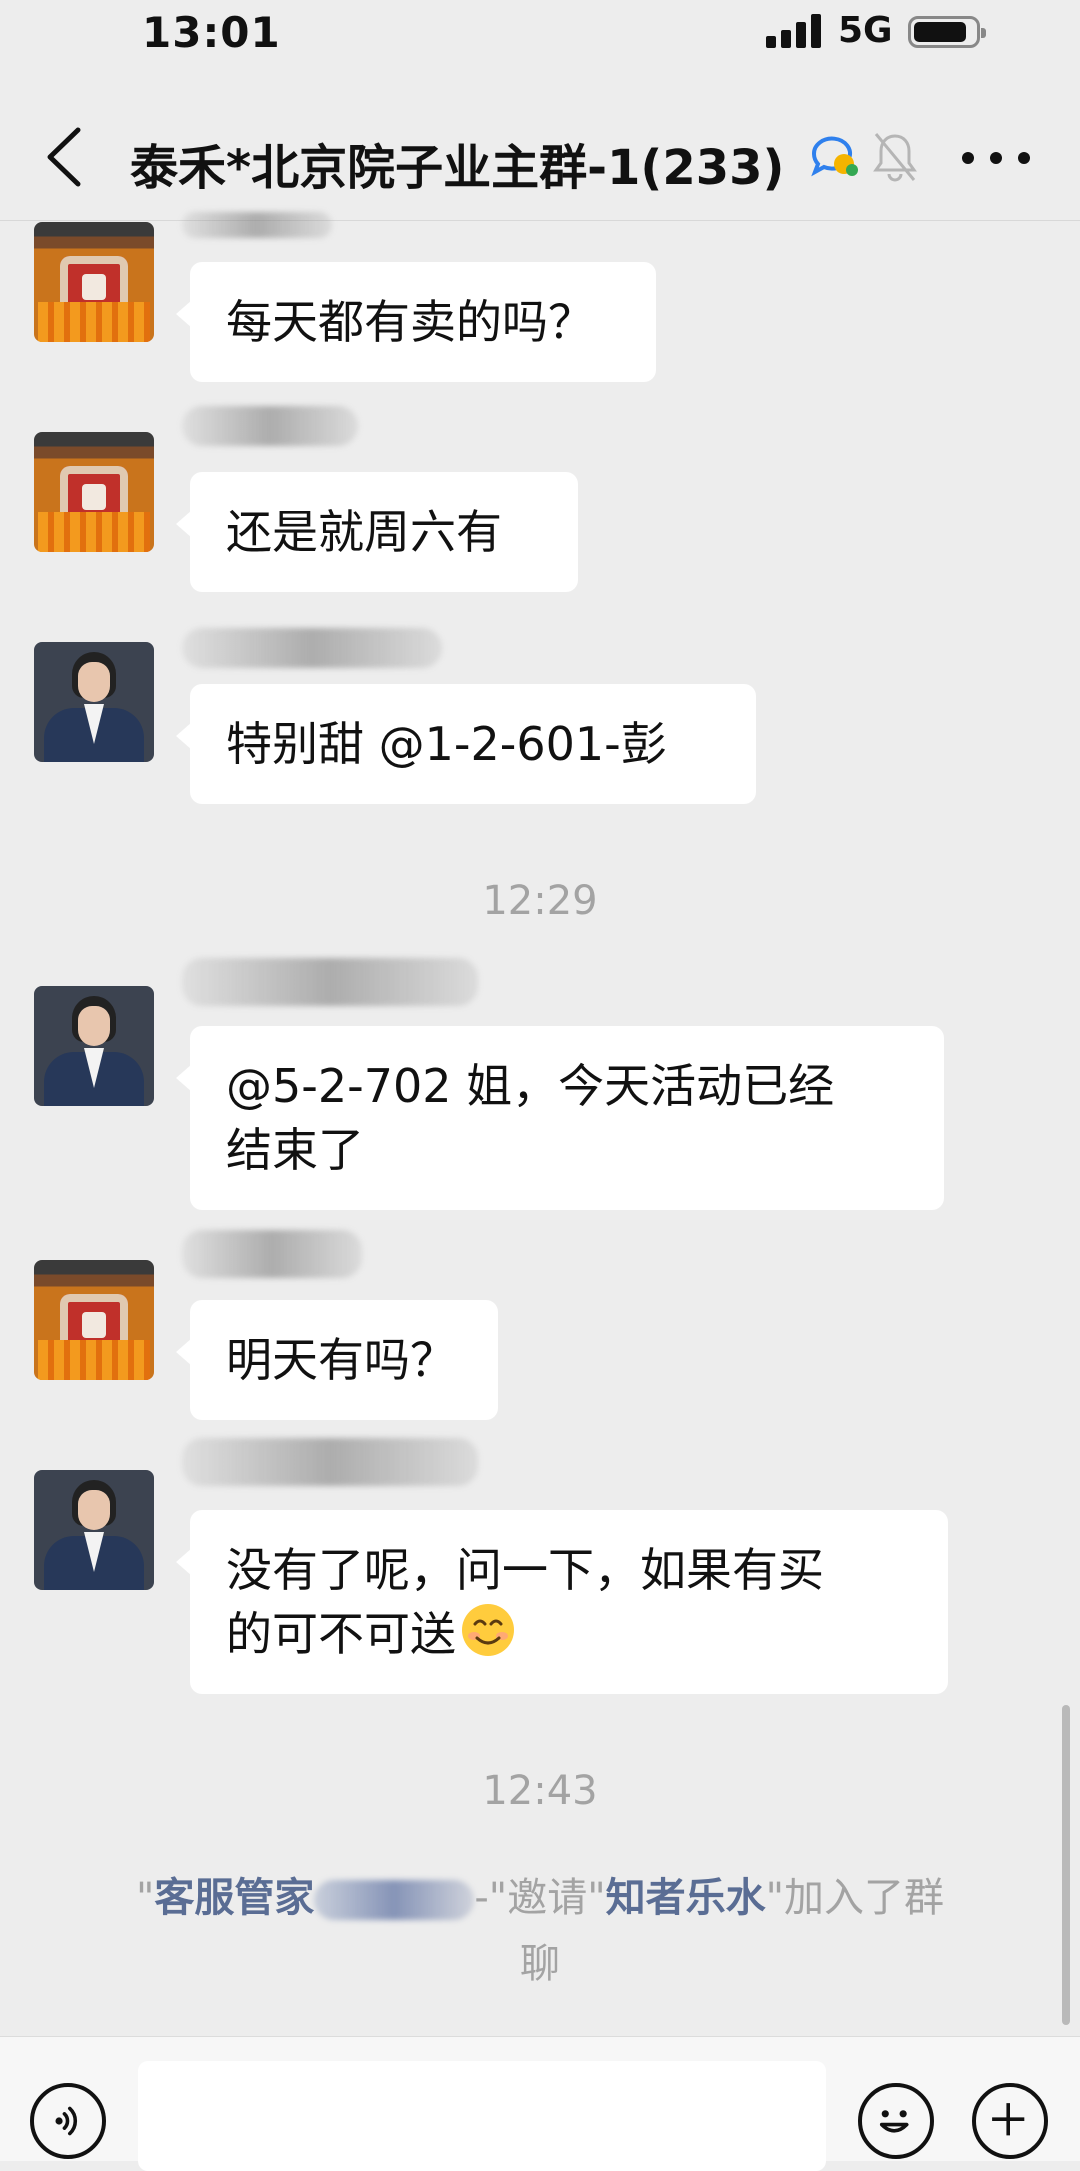 This screenshot has height=2171, width=1080. Describe the element at coordinates (560, 1118) in the screenshot. I see `message-bubble: @5-2-702 姐，今天活动已经 结束了` at that location.